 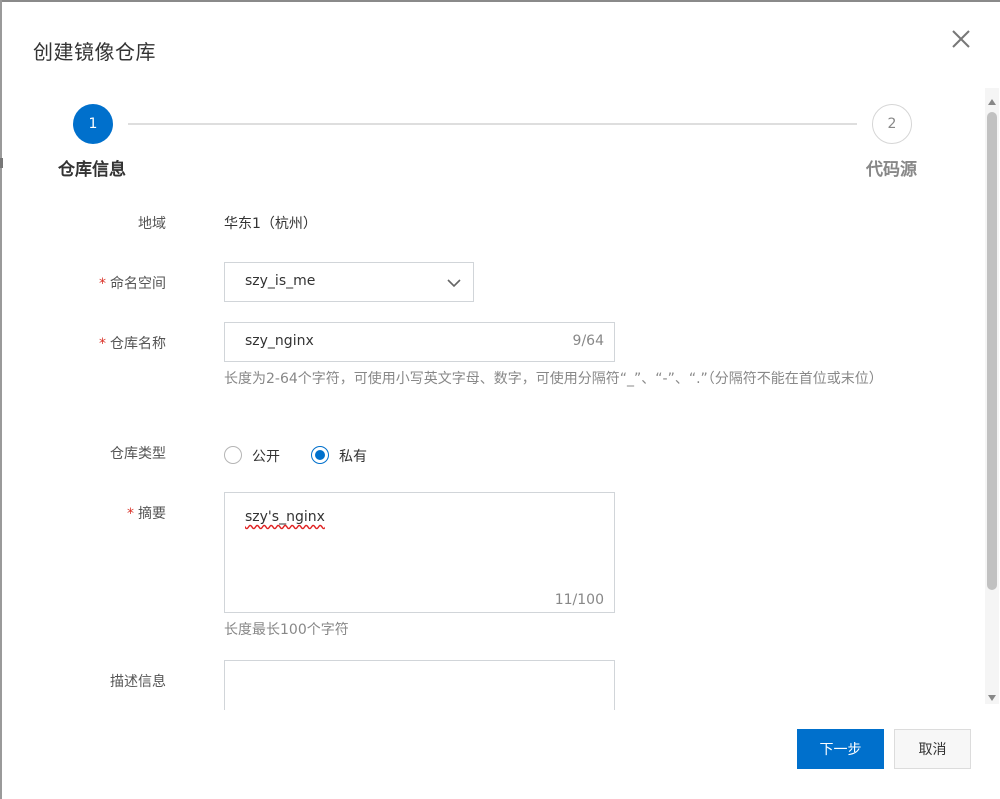 I want to click on scroll-up-icon, so click(x=992, y=98).